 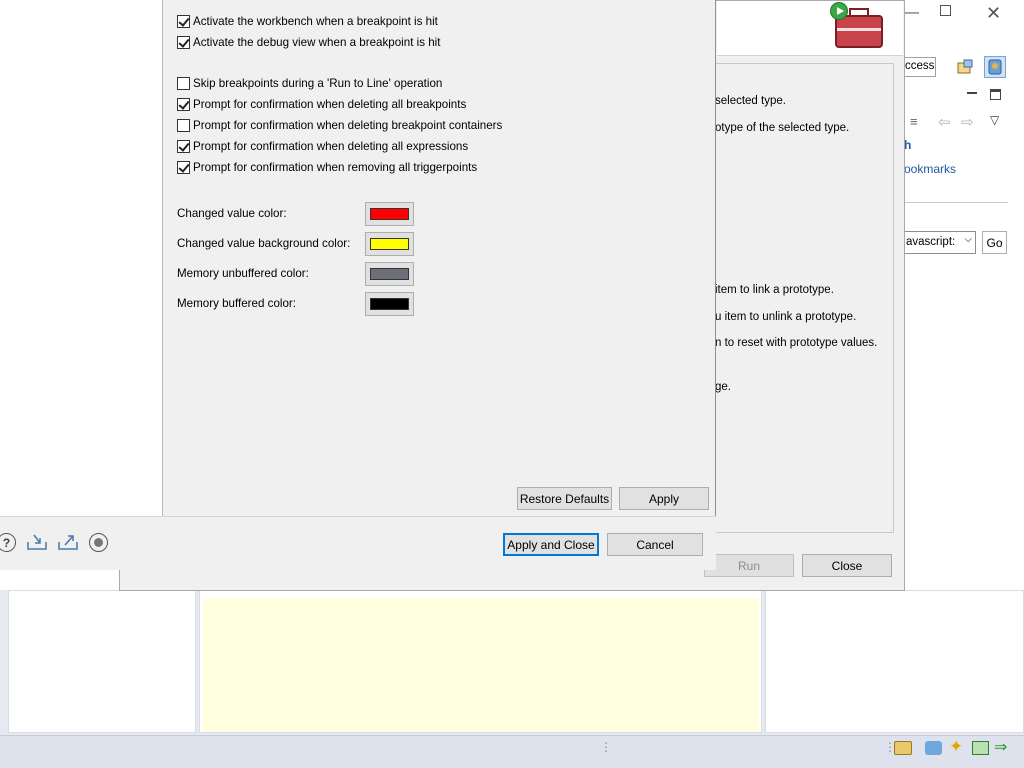 What do you see at coordinates (551, 544) in the screenshot?
I see `apply-and-close-button: Apply and Close` at bounding box center [551, 544].